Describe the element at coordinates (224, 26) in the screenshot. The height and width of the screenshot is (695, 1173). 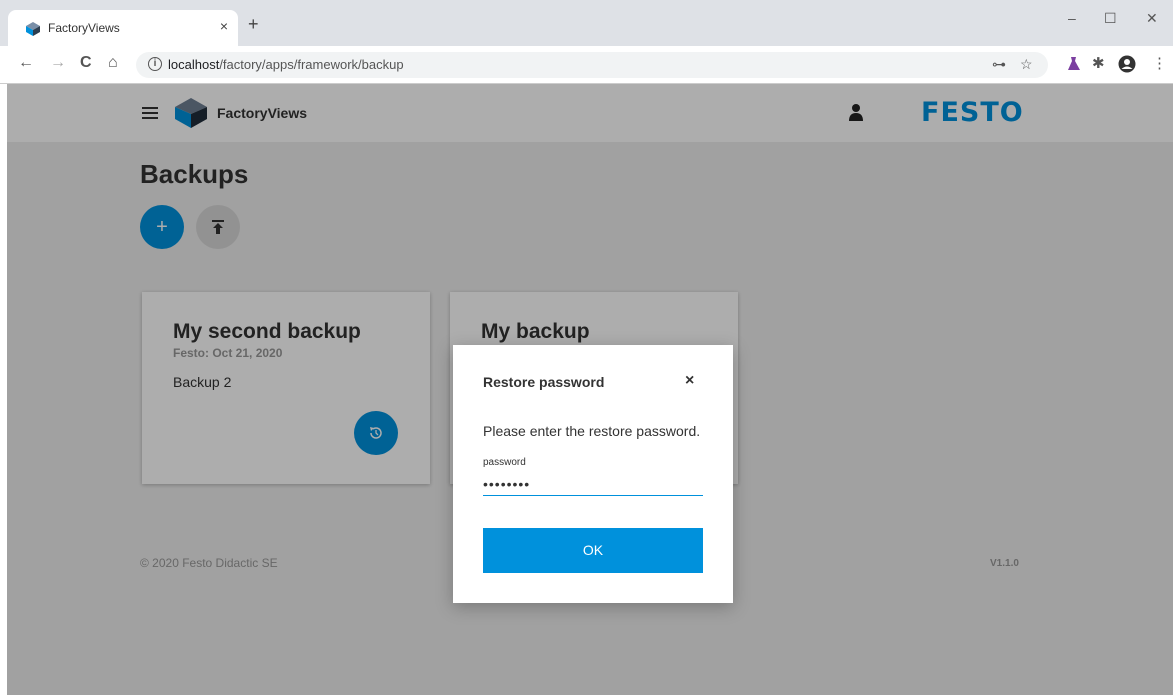
I see `tab-close-icon: ×` at that location.